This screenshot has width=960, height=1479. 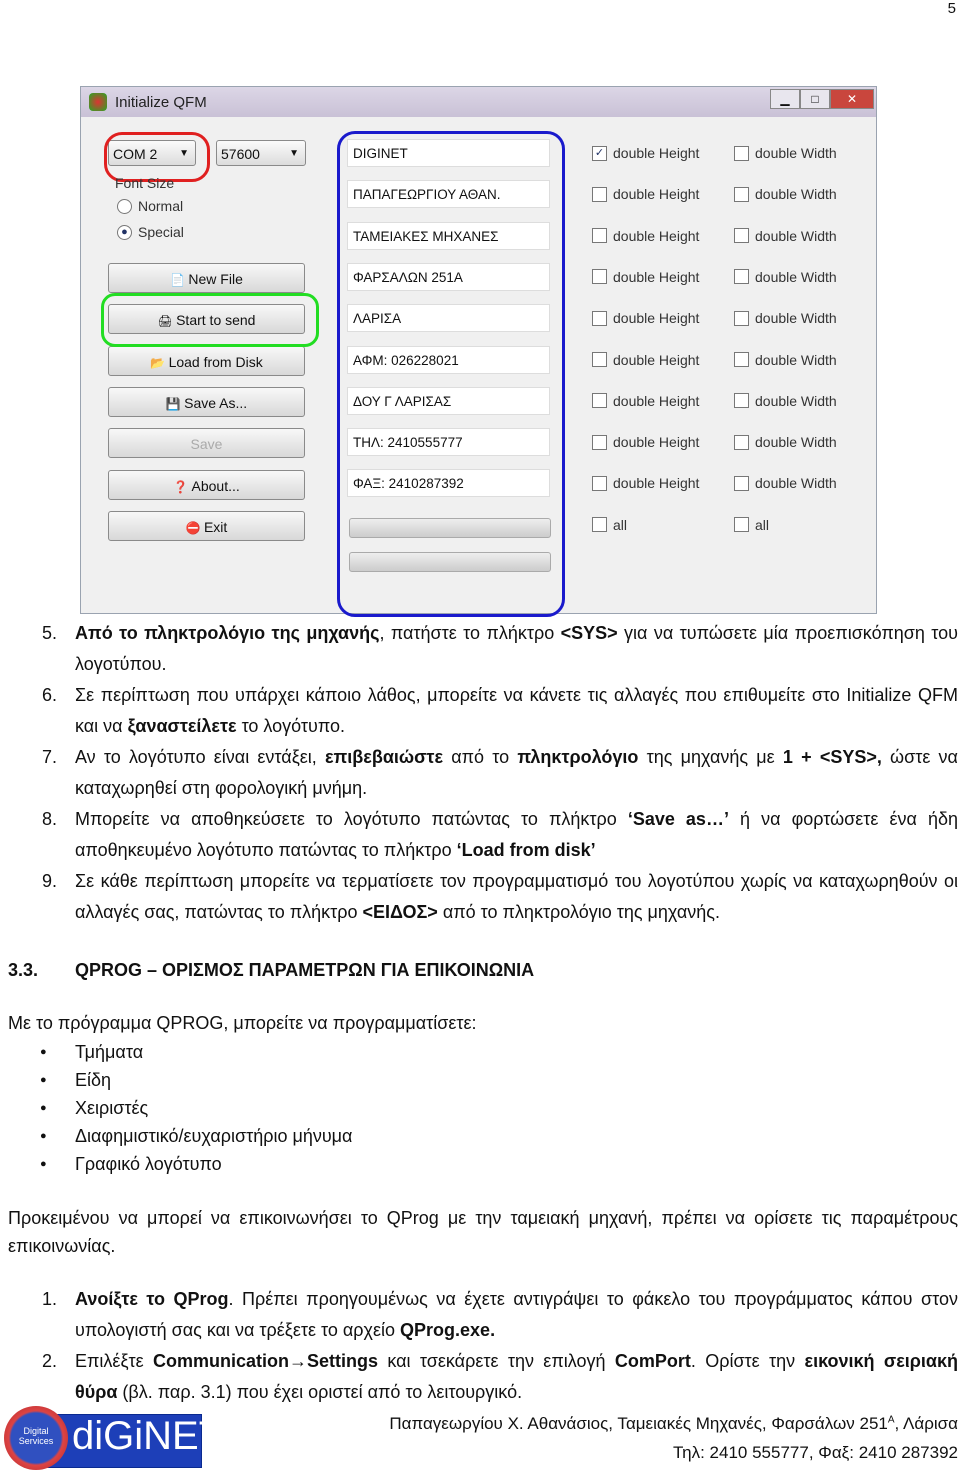 I want to click on app-icon, so click(x=98, y=102).